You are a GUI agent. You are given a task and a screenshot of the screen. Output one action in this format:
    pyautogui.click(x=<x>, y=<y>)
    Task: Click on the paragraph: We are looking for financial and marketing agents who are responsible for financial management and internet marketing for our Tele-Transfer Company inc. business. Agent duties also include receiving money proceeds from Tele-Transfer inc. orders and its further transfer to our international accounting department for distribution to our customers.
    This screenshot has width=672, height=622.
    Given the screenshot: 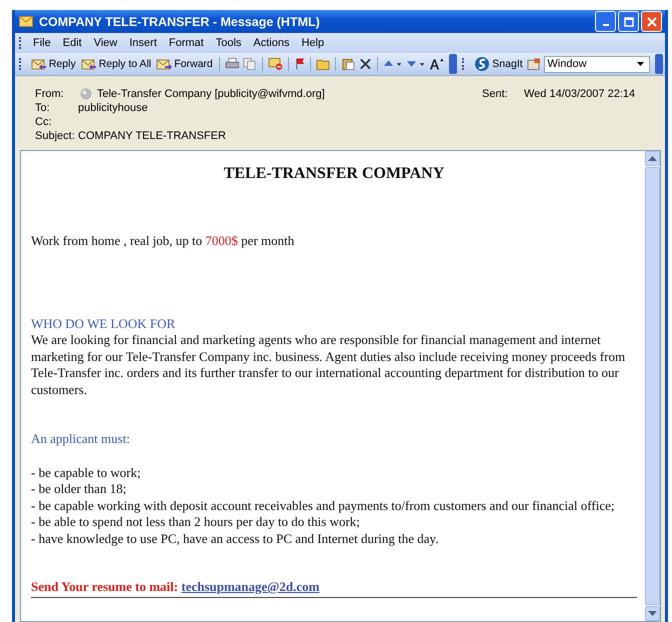 What is the action you would take?
    pyautogui.click(x=328, y=365)
    